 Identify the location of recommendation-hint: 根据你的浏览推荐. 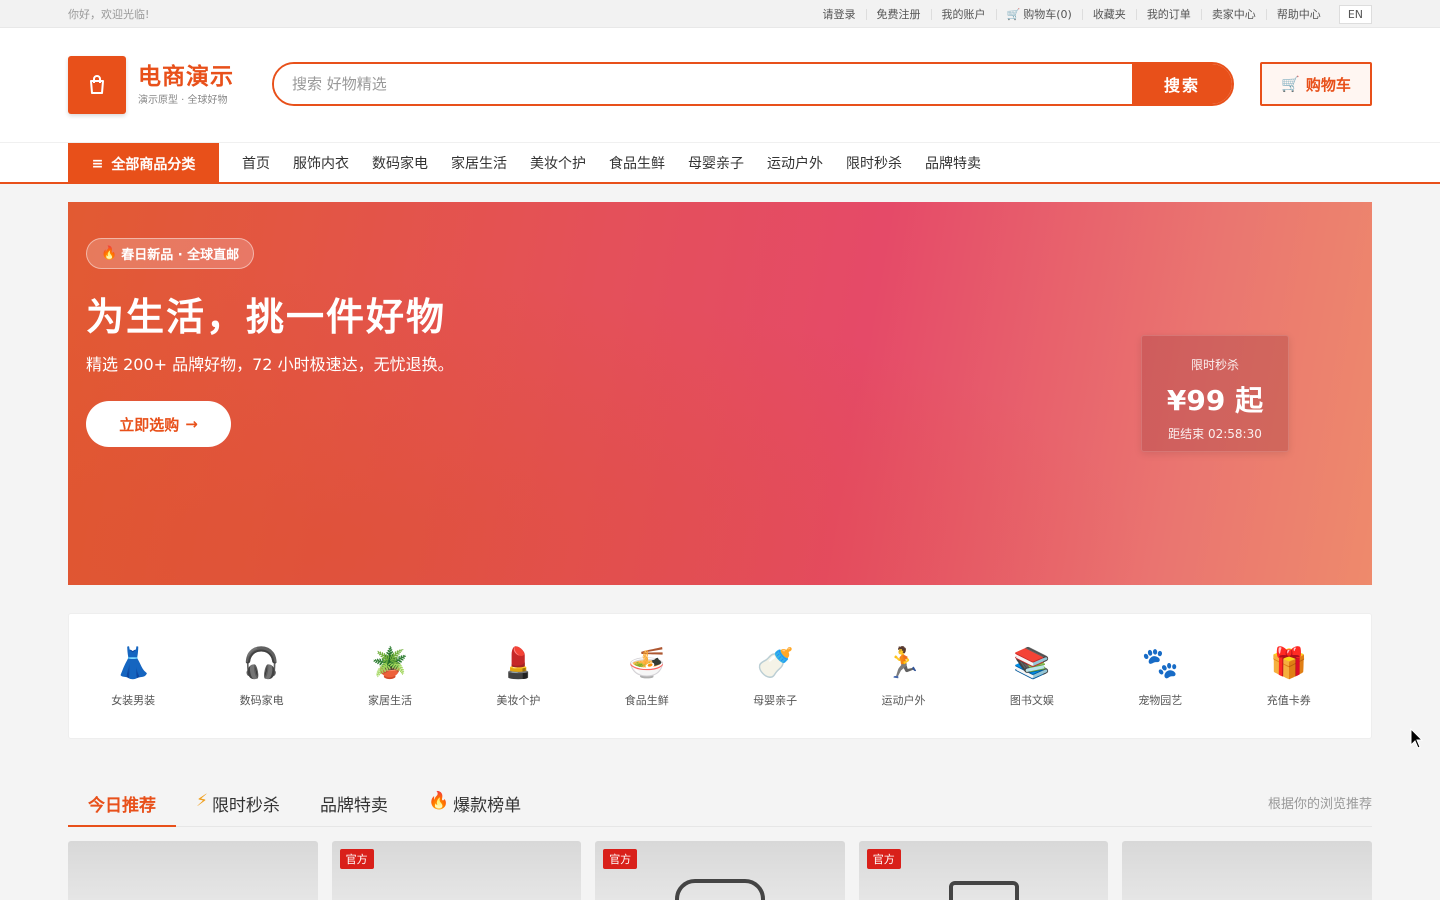
(1319, 804).